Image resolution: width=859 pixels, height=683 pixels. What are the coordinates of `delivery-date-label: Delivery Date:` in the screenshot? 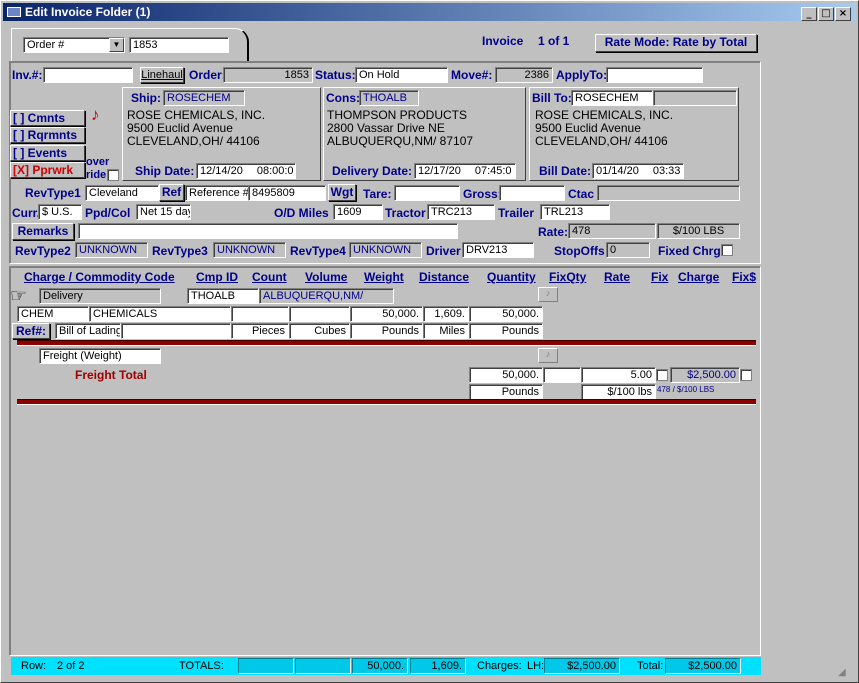 It's located at (372, 171).